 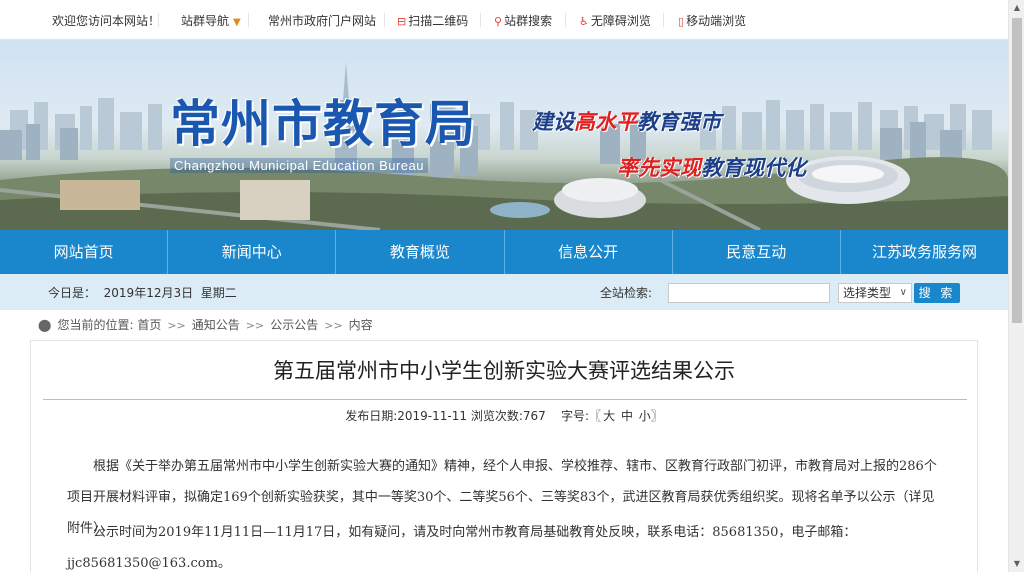 I want to click on publish-date-label: 发布日期:, so click(x=371, y=416).